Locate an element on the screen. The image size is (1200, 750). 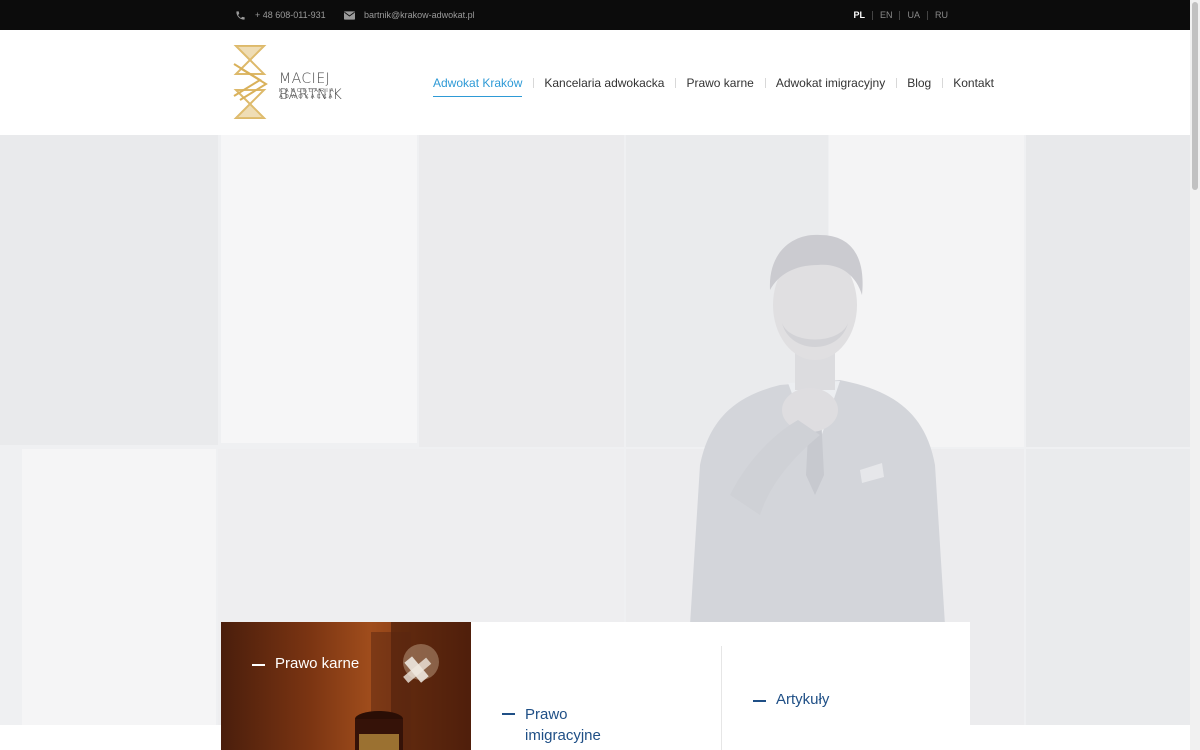
logo-mark-icon is located at coordinates (250, 82).